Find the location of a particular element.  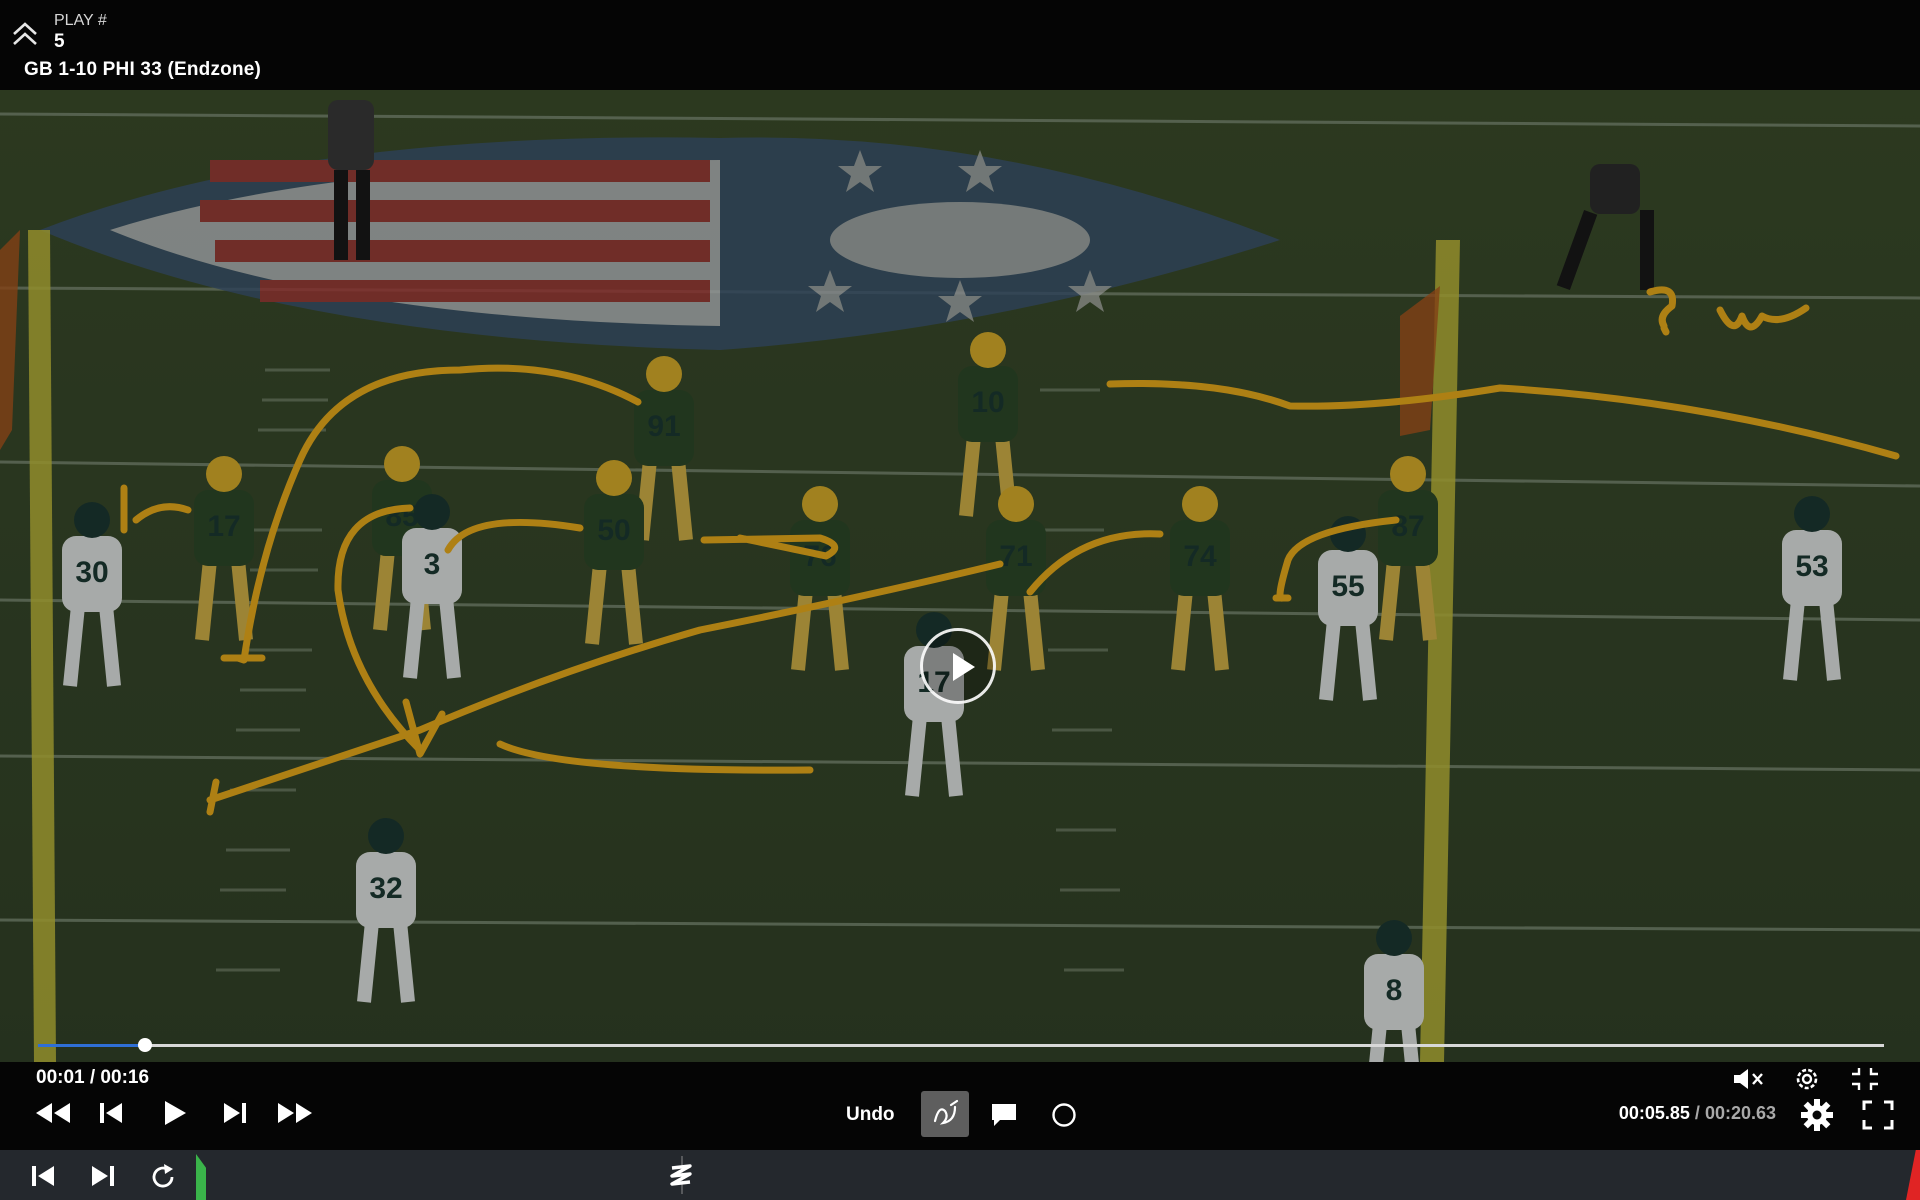

pen-tool-button is located at coordinates (945, 1114).